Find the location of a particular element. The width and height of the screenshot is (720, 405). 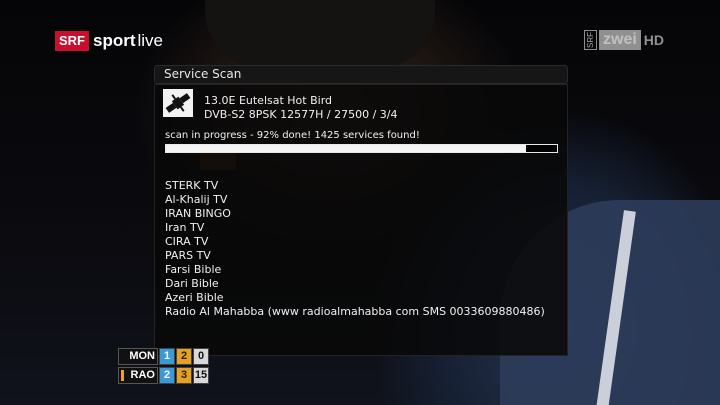

player1-set1: 1 is located at coordinates (167, 356).